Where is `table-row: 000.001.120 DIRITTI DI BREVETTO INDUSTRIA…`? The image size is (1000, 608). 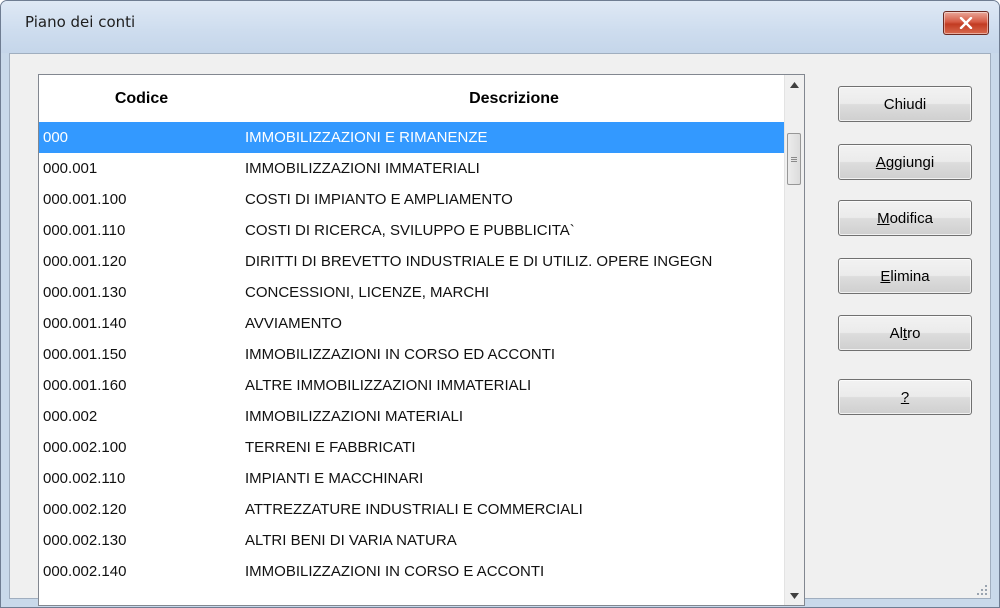 table-row: 000.001.120 DIRITTI DI BREVETTO INDUSTRIA… is located at coordinates (411, 261).